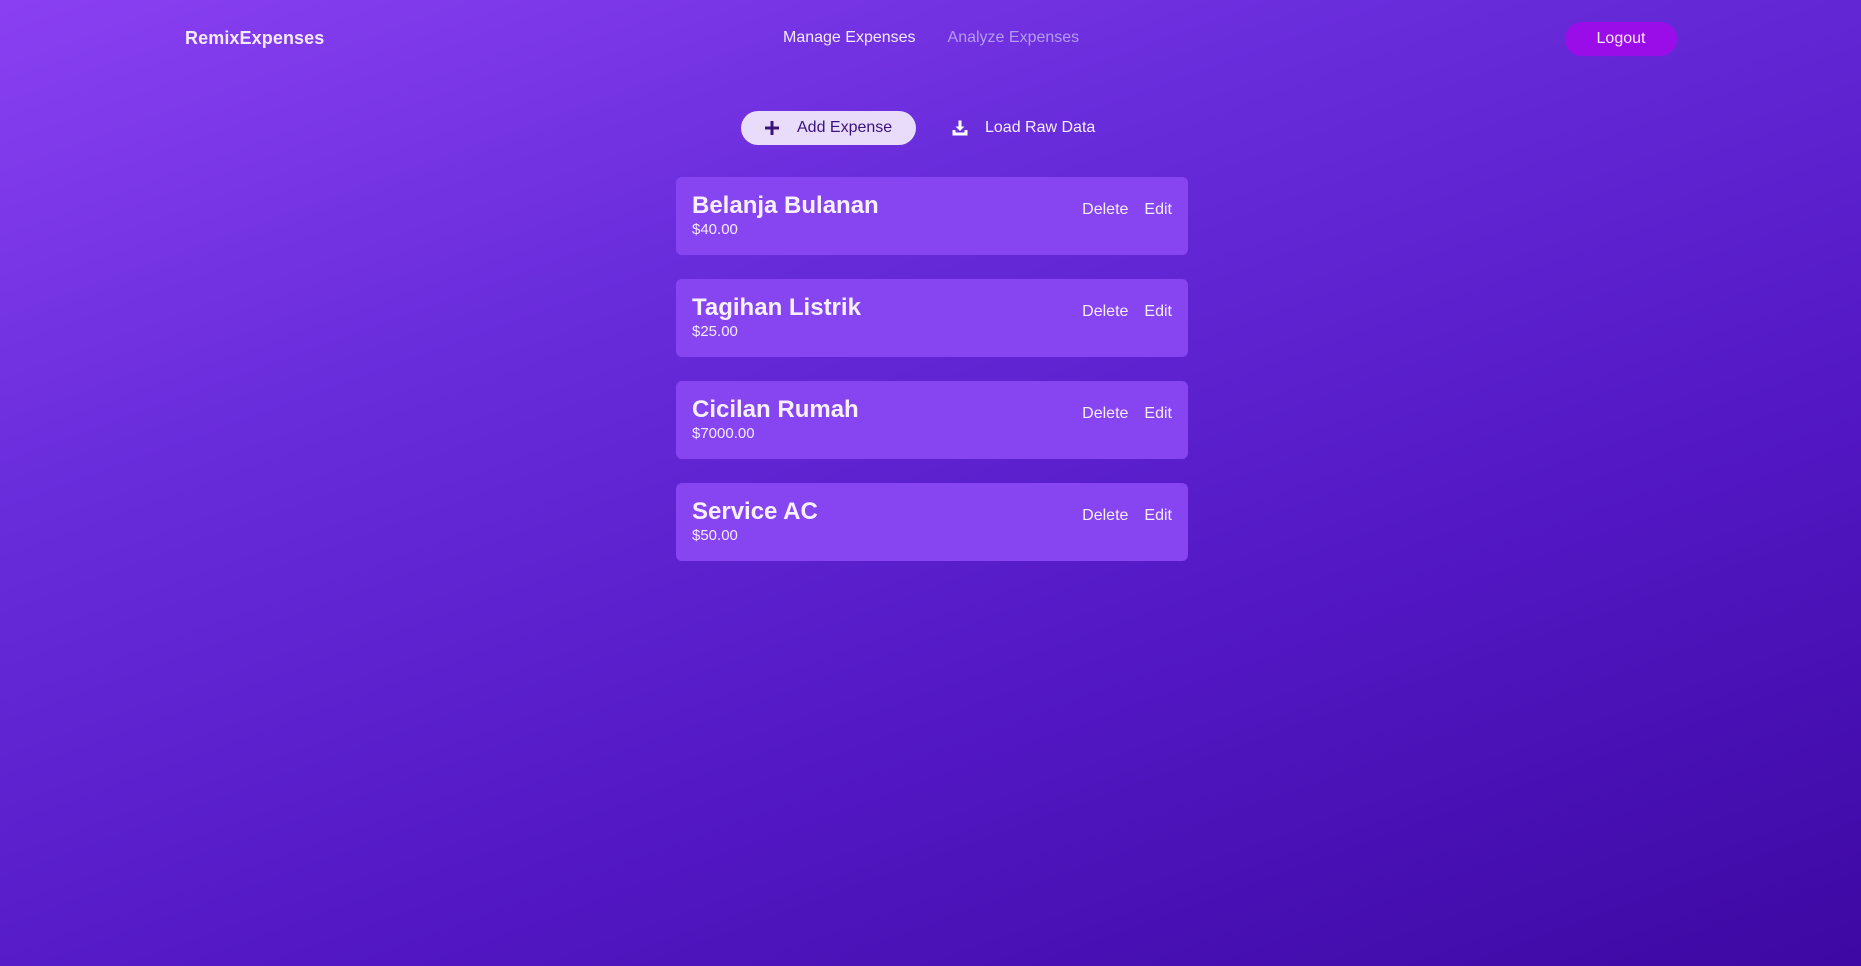 This screenshot has height=966, width=1861. What do you see at coordinates (775, 409) in the screenshot?
I see `expense-title: Cicilan Rumah` at bounding box center [775, 409].